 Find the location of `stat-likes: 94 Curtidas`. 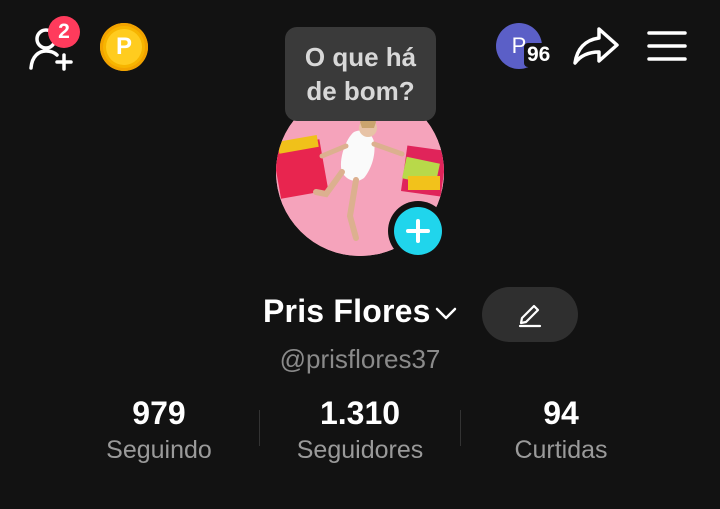

stat-likes: 94 Curtidas is located at coordinates (561, 430).